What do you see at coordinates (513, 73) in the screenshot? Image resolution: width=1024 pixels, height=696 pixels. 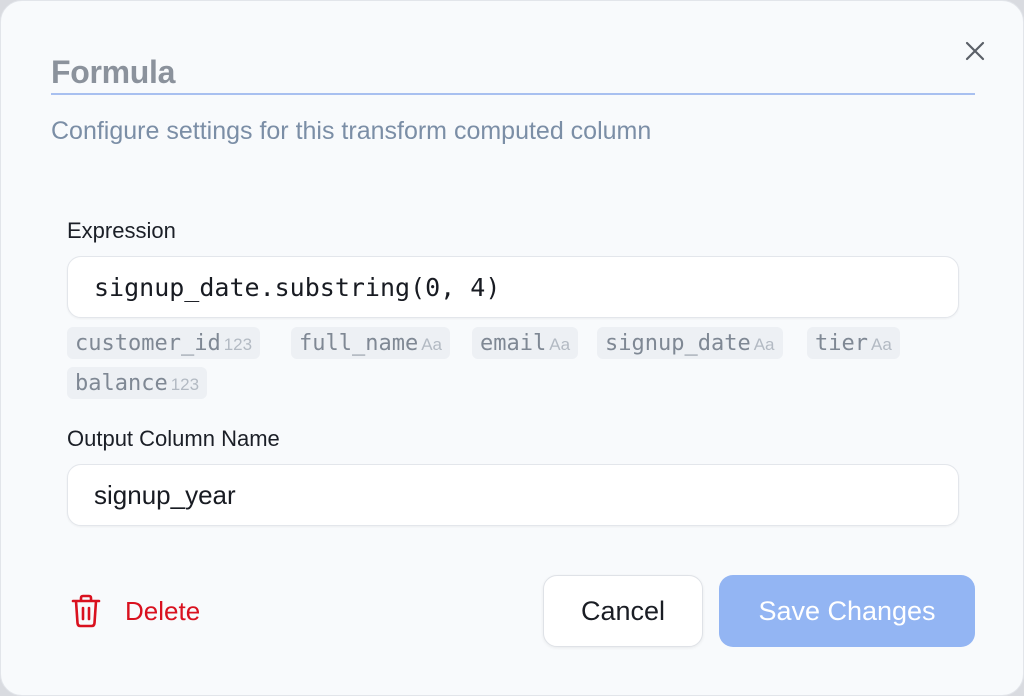 I see `title-field: Formula` at bounding box center [513, 73].